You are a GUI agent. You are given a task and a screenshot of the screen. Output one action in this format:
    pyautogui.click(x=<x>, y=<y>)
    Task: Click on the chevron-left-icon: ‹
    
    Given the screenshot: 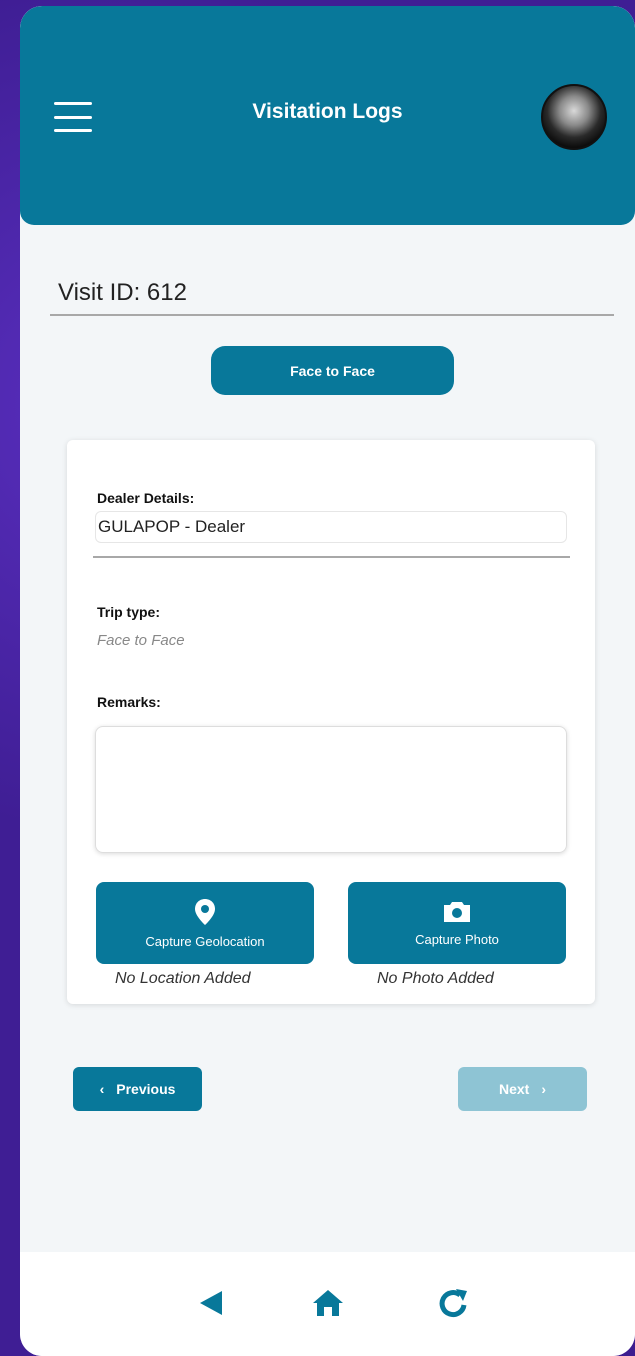 What is the action you would take?
    pyautogui.click(x=102, y=1089)
    